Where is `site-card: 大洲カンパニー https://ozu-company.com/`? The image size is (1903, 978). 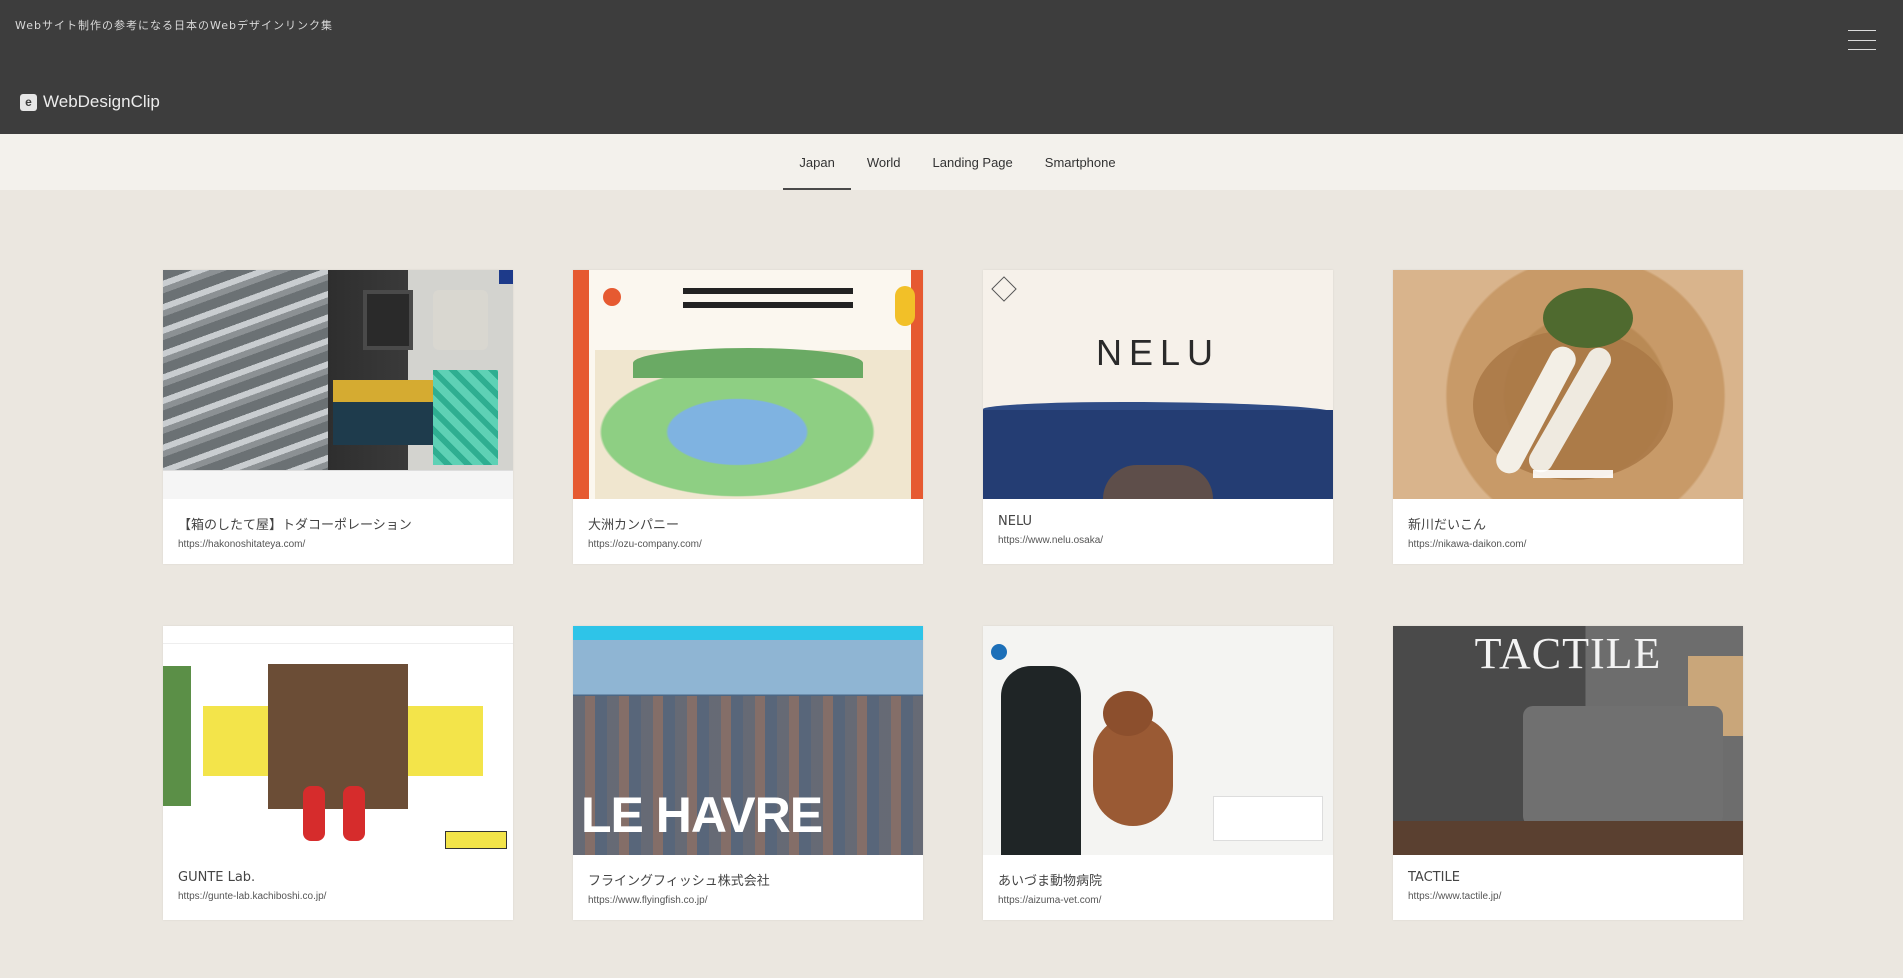
site-card: 大洲カンパニー https://ozu-company.com/ is located at coordinates (748, 417).